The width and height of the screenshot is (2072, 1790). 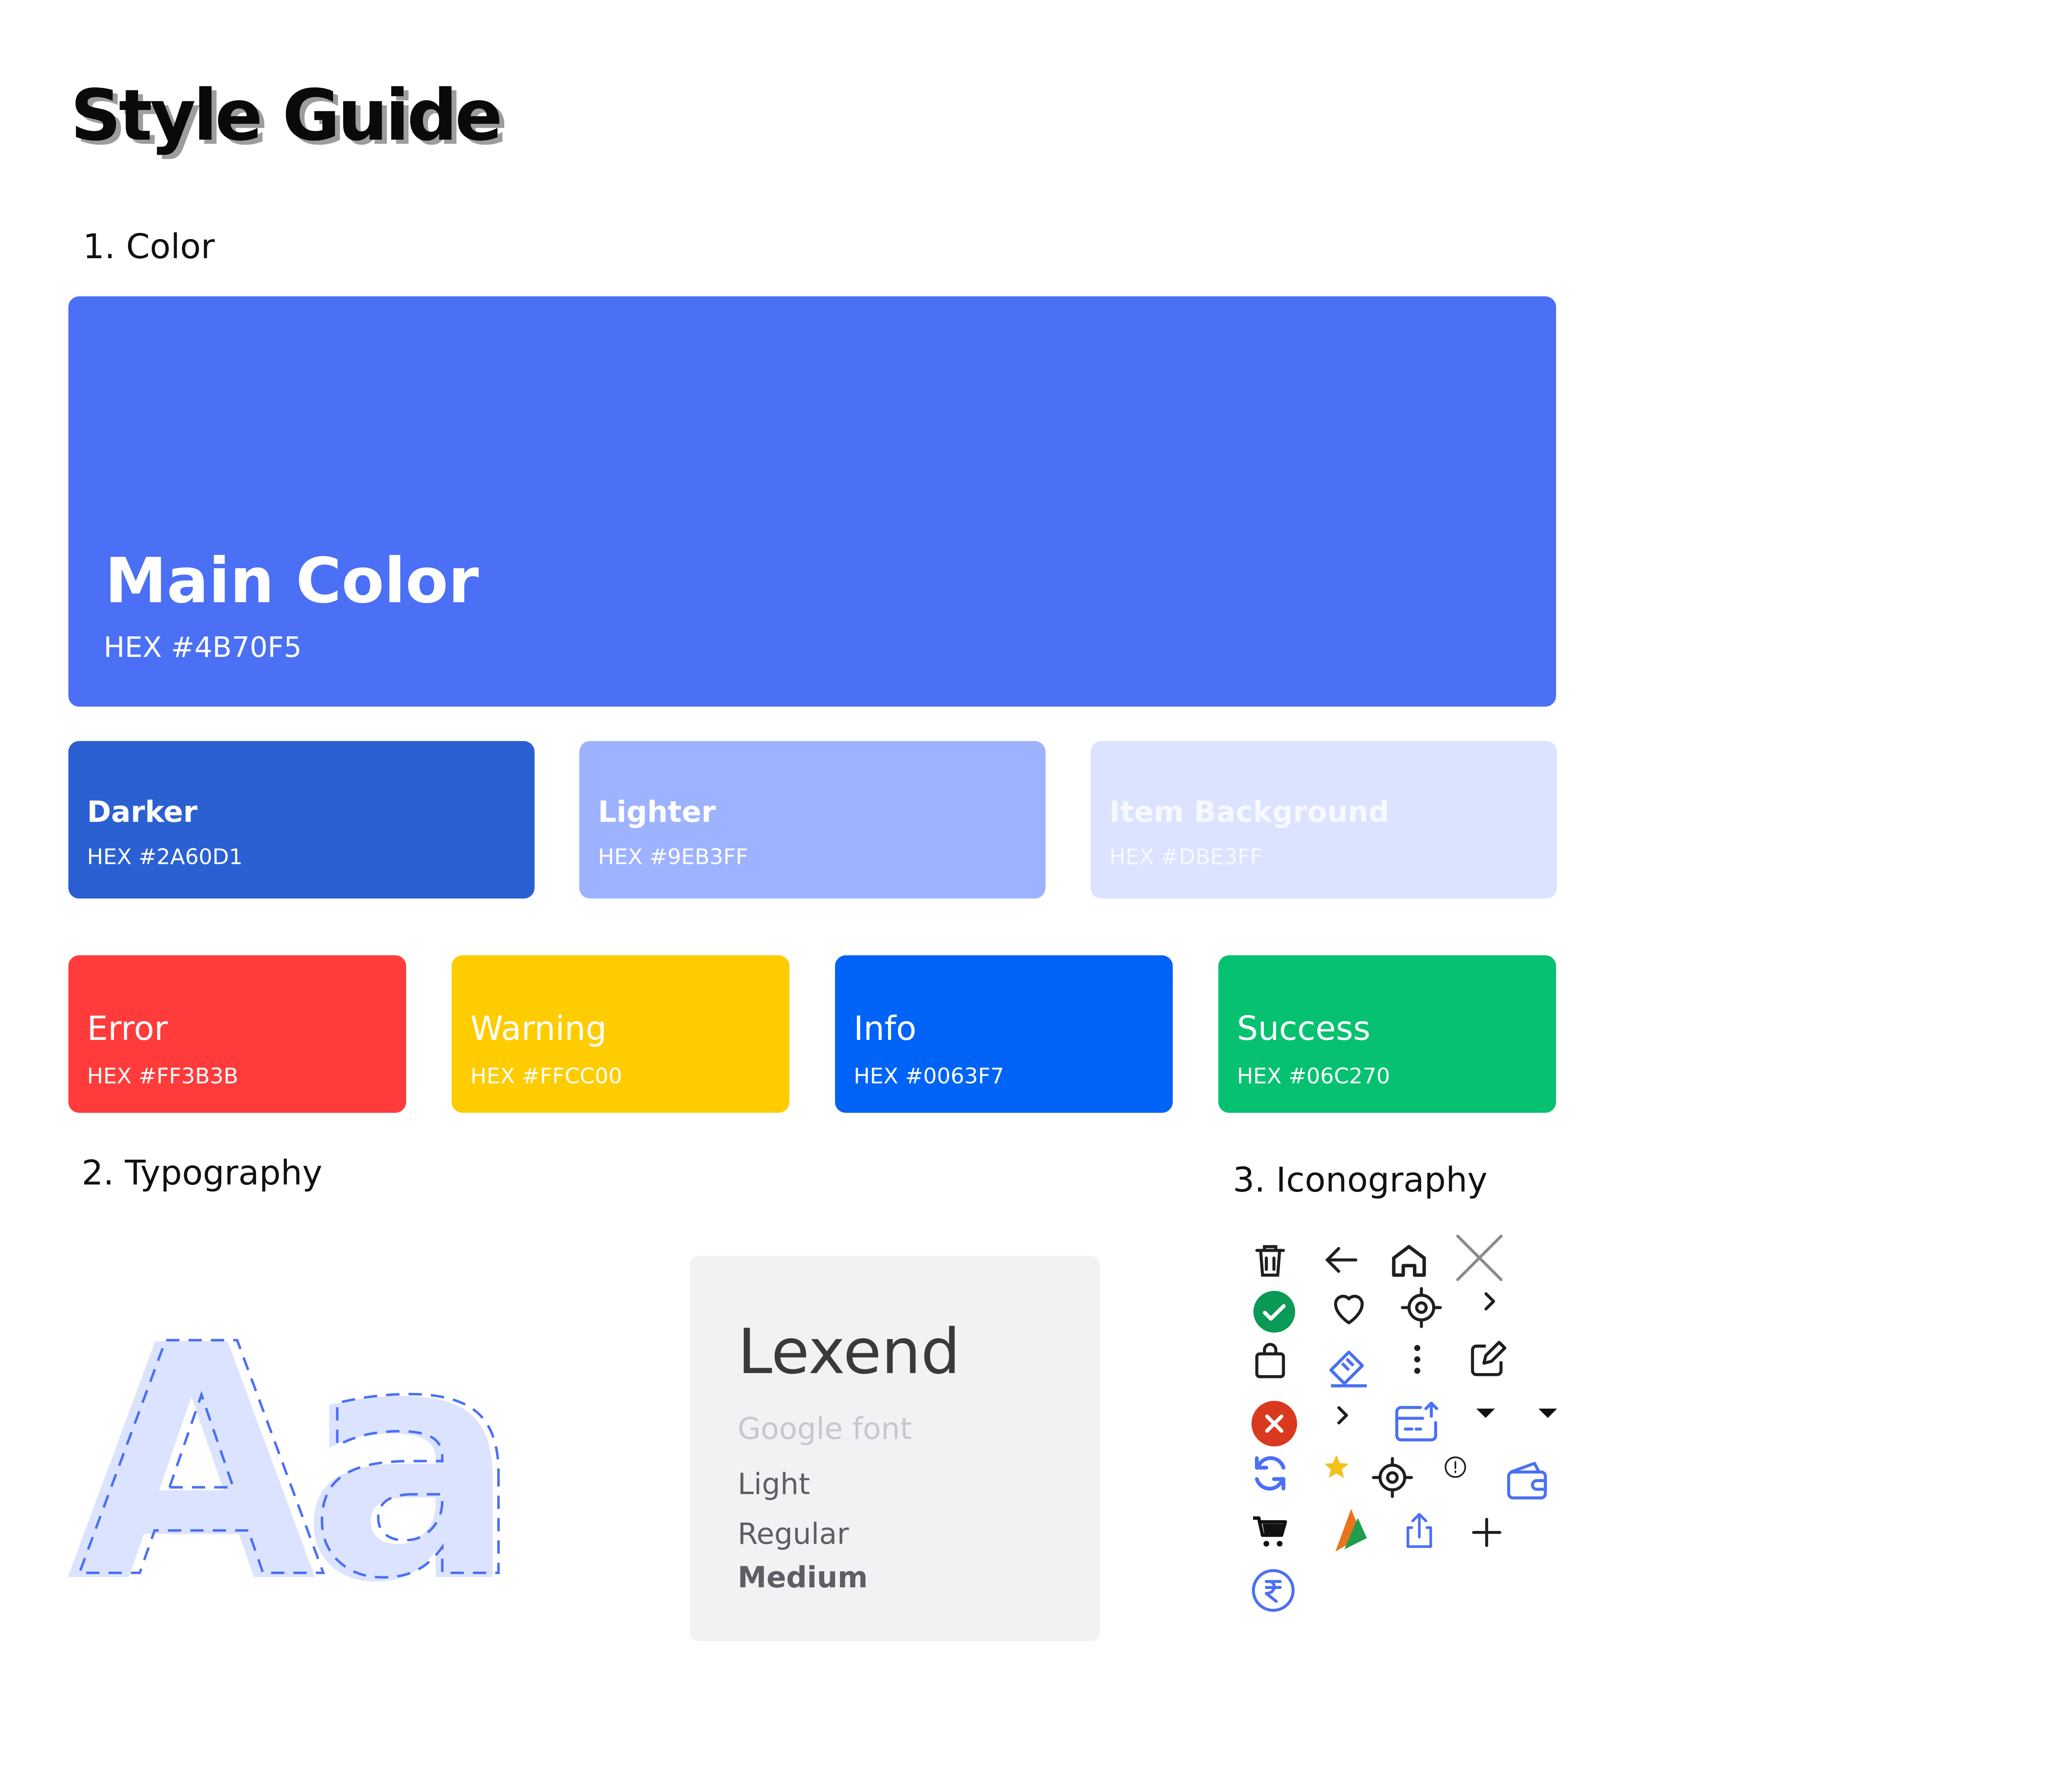 I want to click on swatch-warning: Warning HEX #FFCC00, so click(x=620, y=1034).